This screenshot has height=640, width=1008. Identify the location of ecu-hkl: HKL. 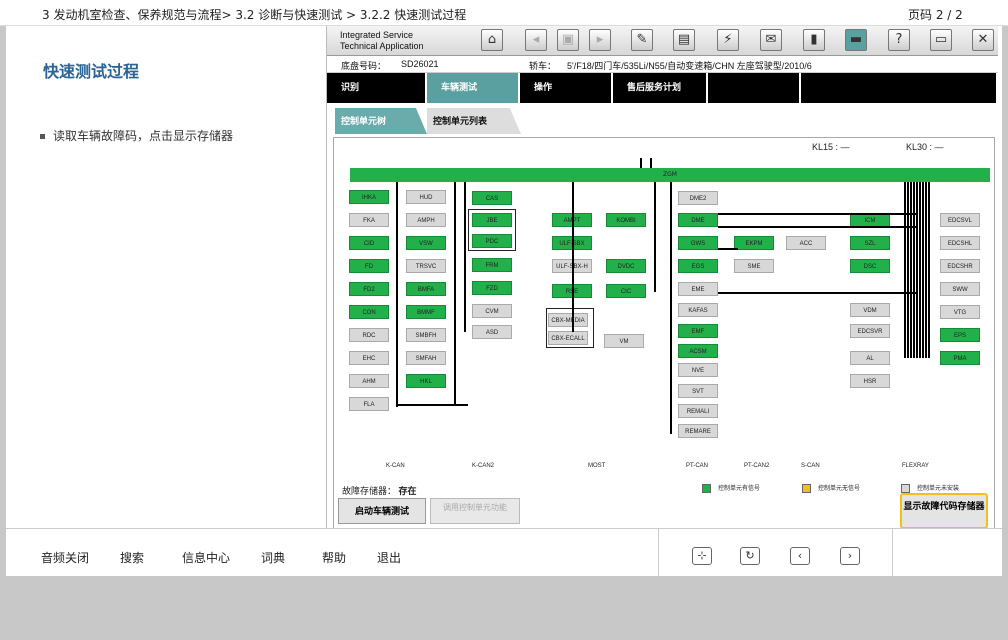
(426, 381).